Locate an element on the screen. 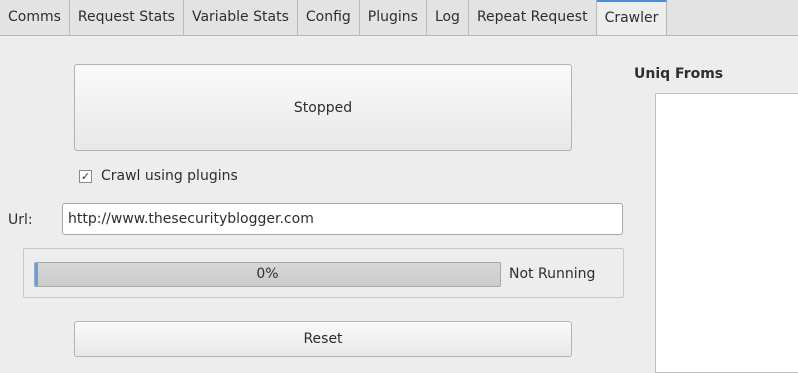 This screenshot has width=798, height=373. crawl-plugins-checkbox: ✓ is located at coordinates (85, 176).